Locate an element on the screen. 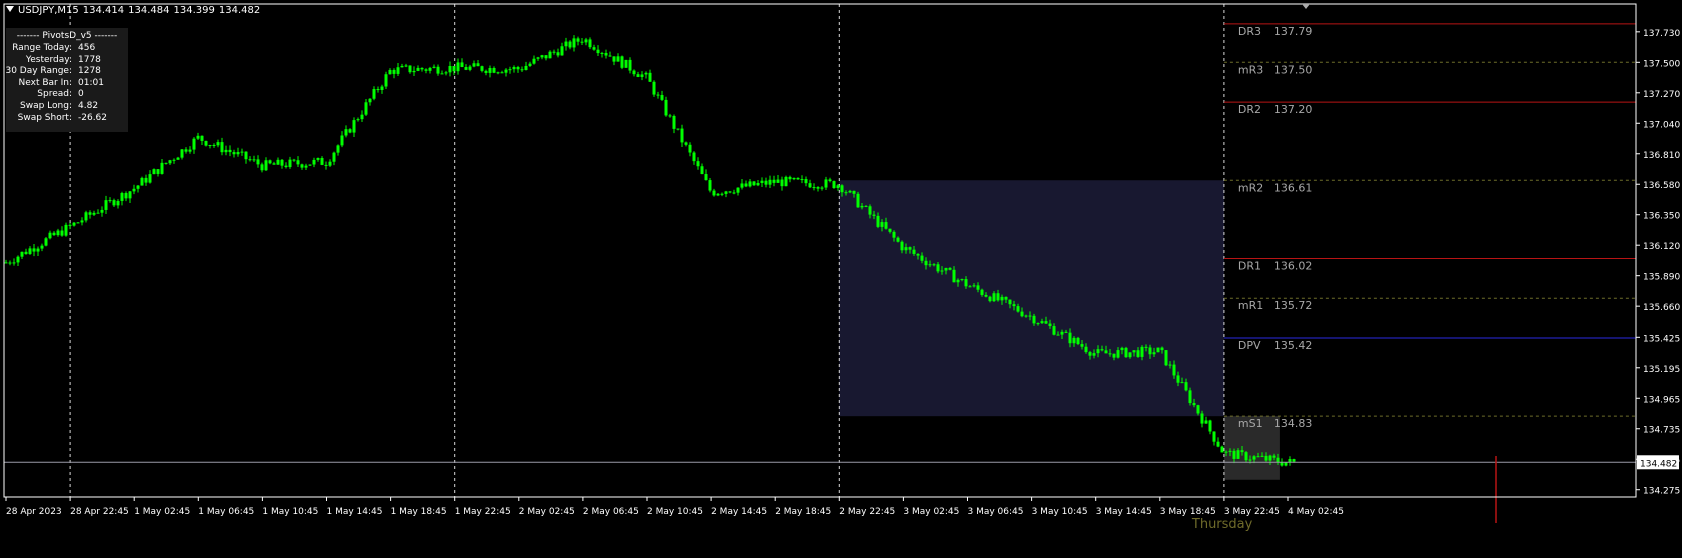 This screenshot has height=558, width=1682. pivot-value-dr3: 137.79 is located at coordinates (1293, 31).